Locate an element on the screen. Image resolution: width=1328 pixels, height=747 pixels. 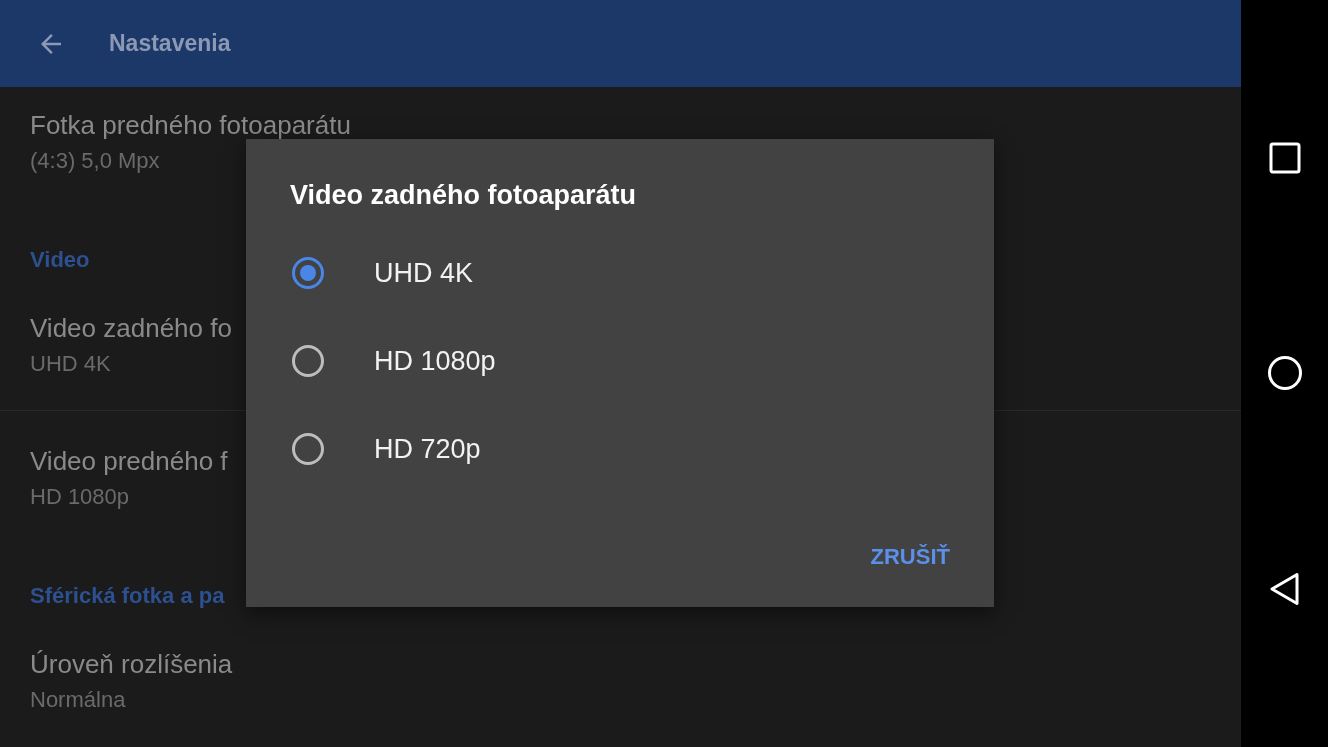
item-summary: (4:3) 5,0 Mpx is located at coordinates (95, 161).